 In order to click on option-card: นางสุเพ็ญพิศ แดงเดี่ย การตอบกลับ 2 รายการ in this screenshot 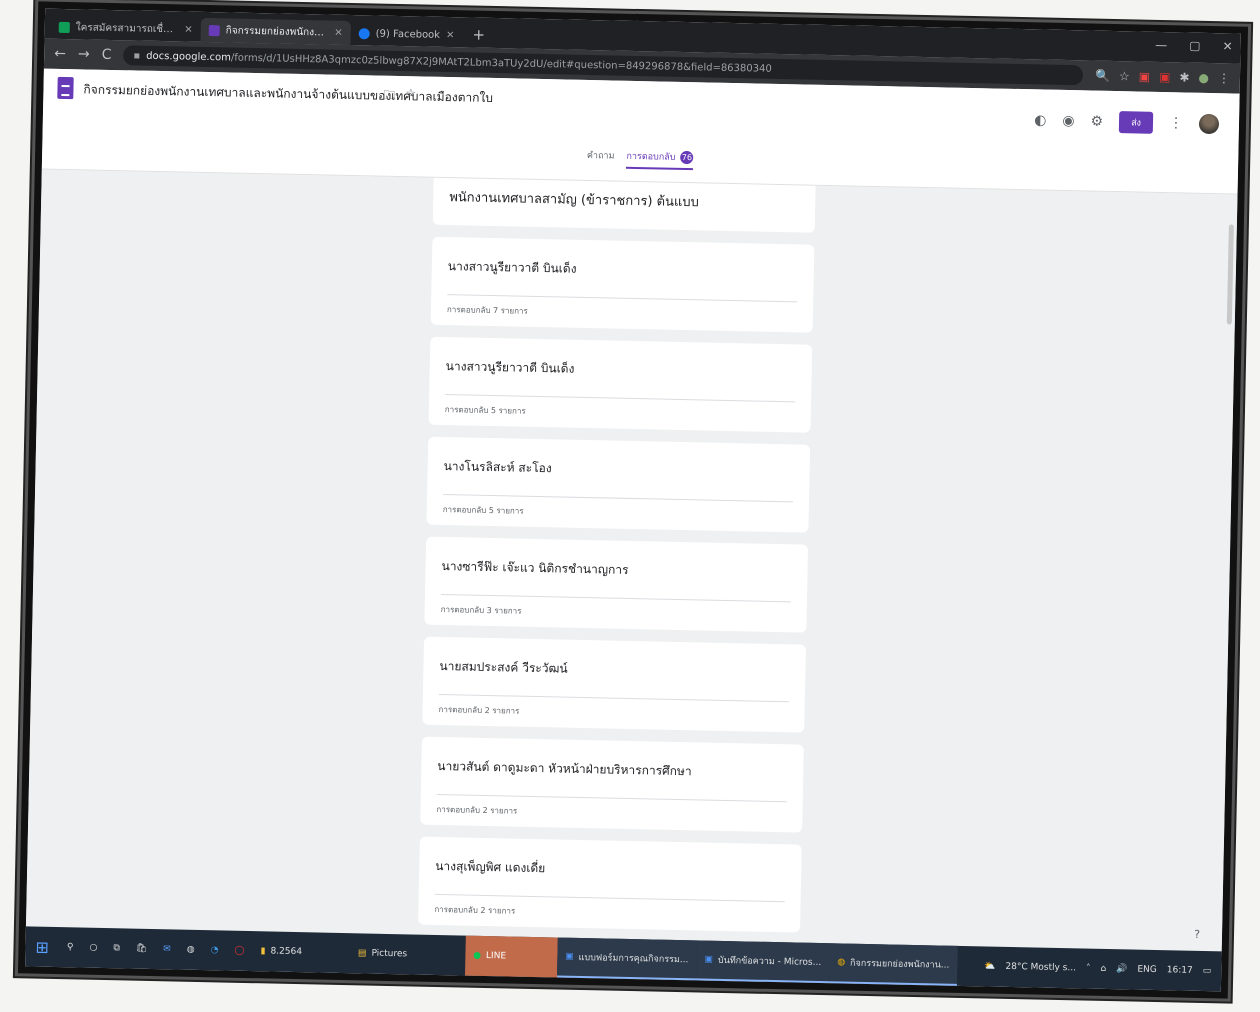, I will do `click(610, 884)`.